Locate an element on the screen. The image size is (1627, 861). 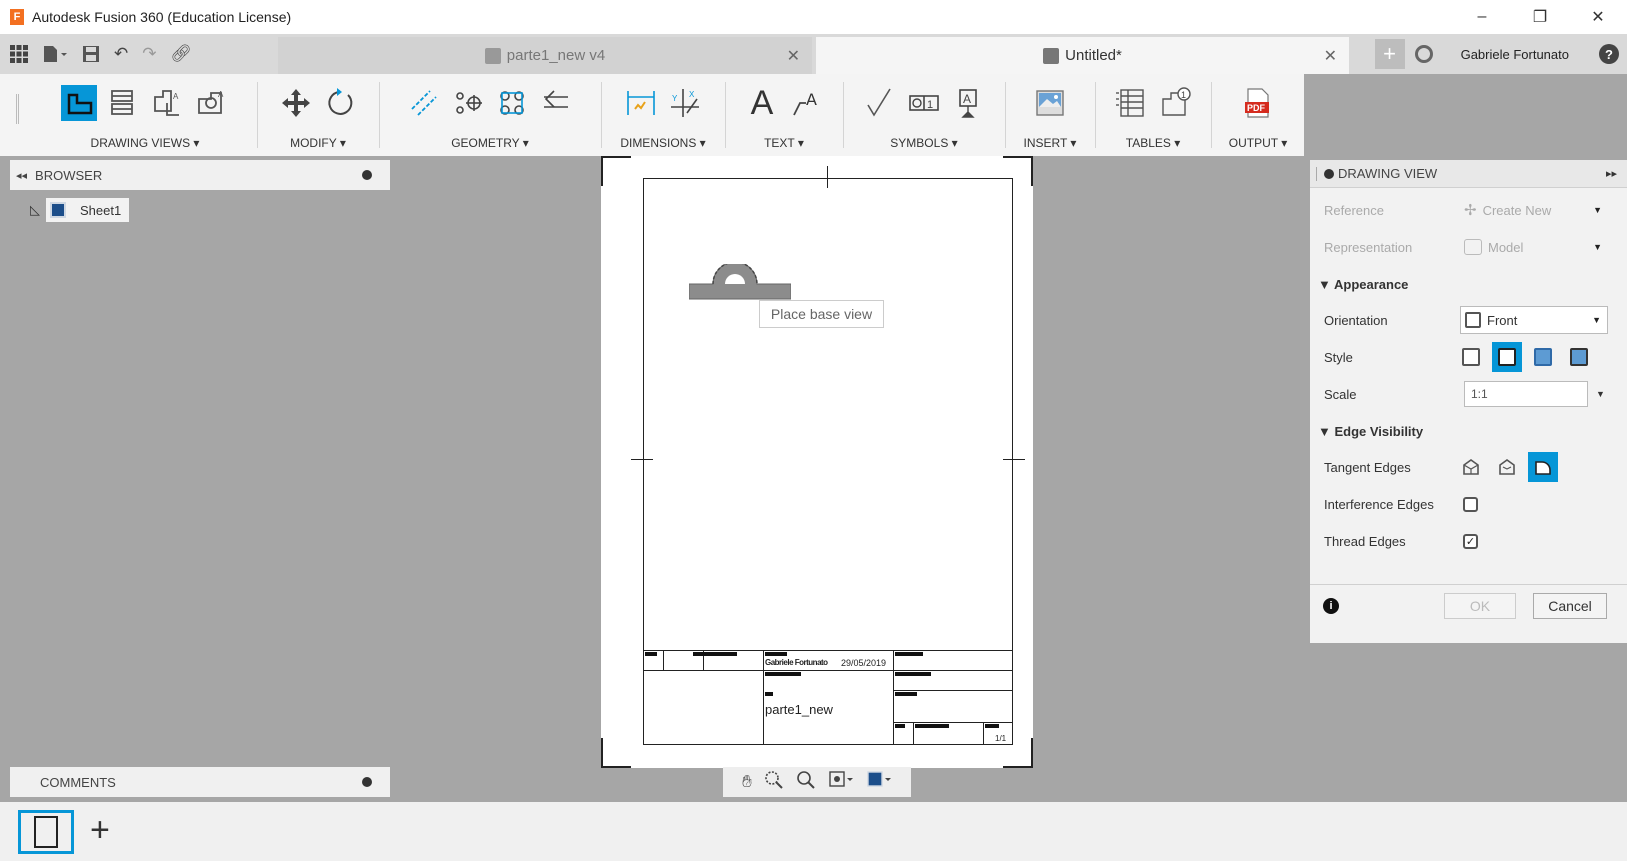
dimension-icon is located at coordinates (641, 103).